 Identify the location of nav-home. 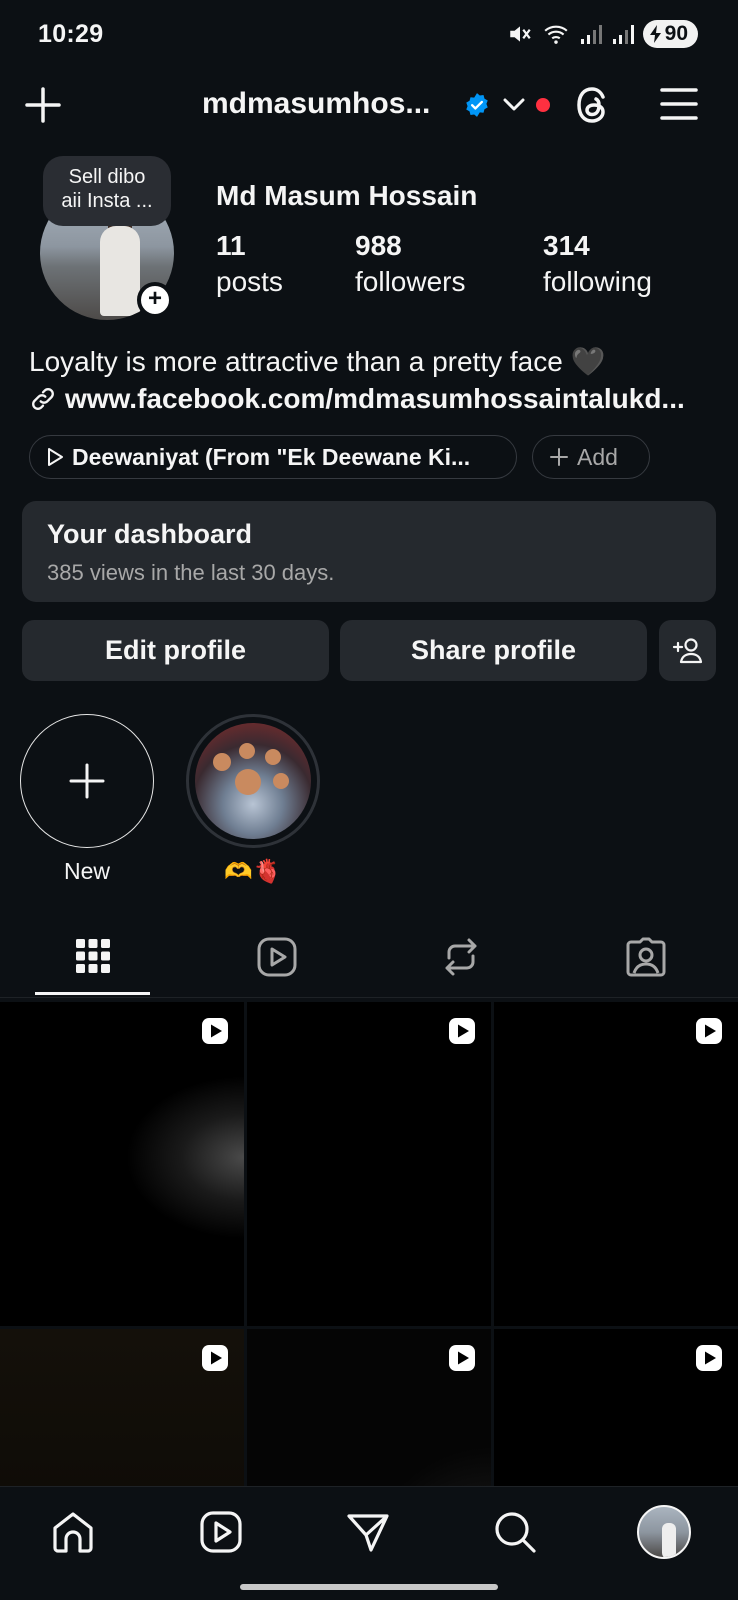
(73, 1534).